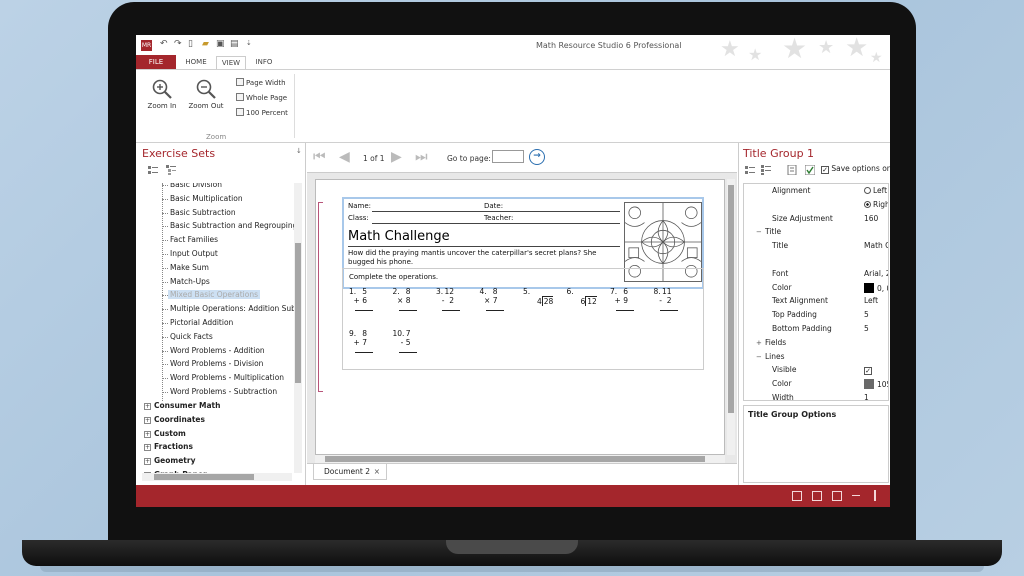 Image resolution: width=1024 pixels, height=576 pixels. What do you see at coordinates (396, 157) in the screenshot?
I see `next-page-icon: ▶` at bounding box center [396, 157].